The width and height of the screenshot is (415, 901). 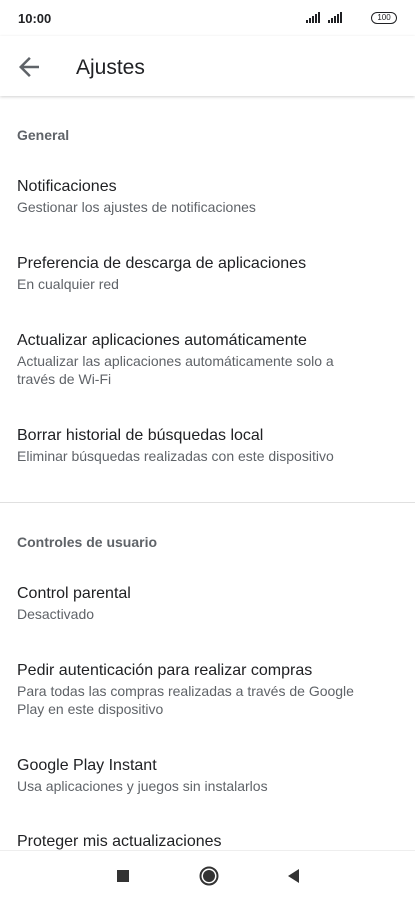 I want to click on recent-apps-button, so click(x=123, y=876).